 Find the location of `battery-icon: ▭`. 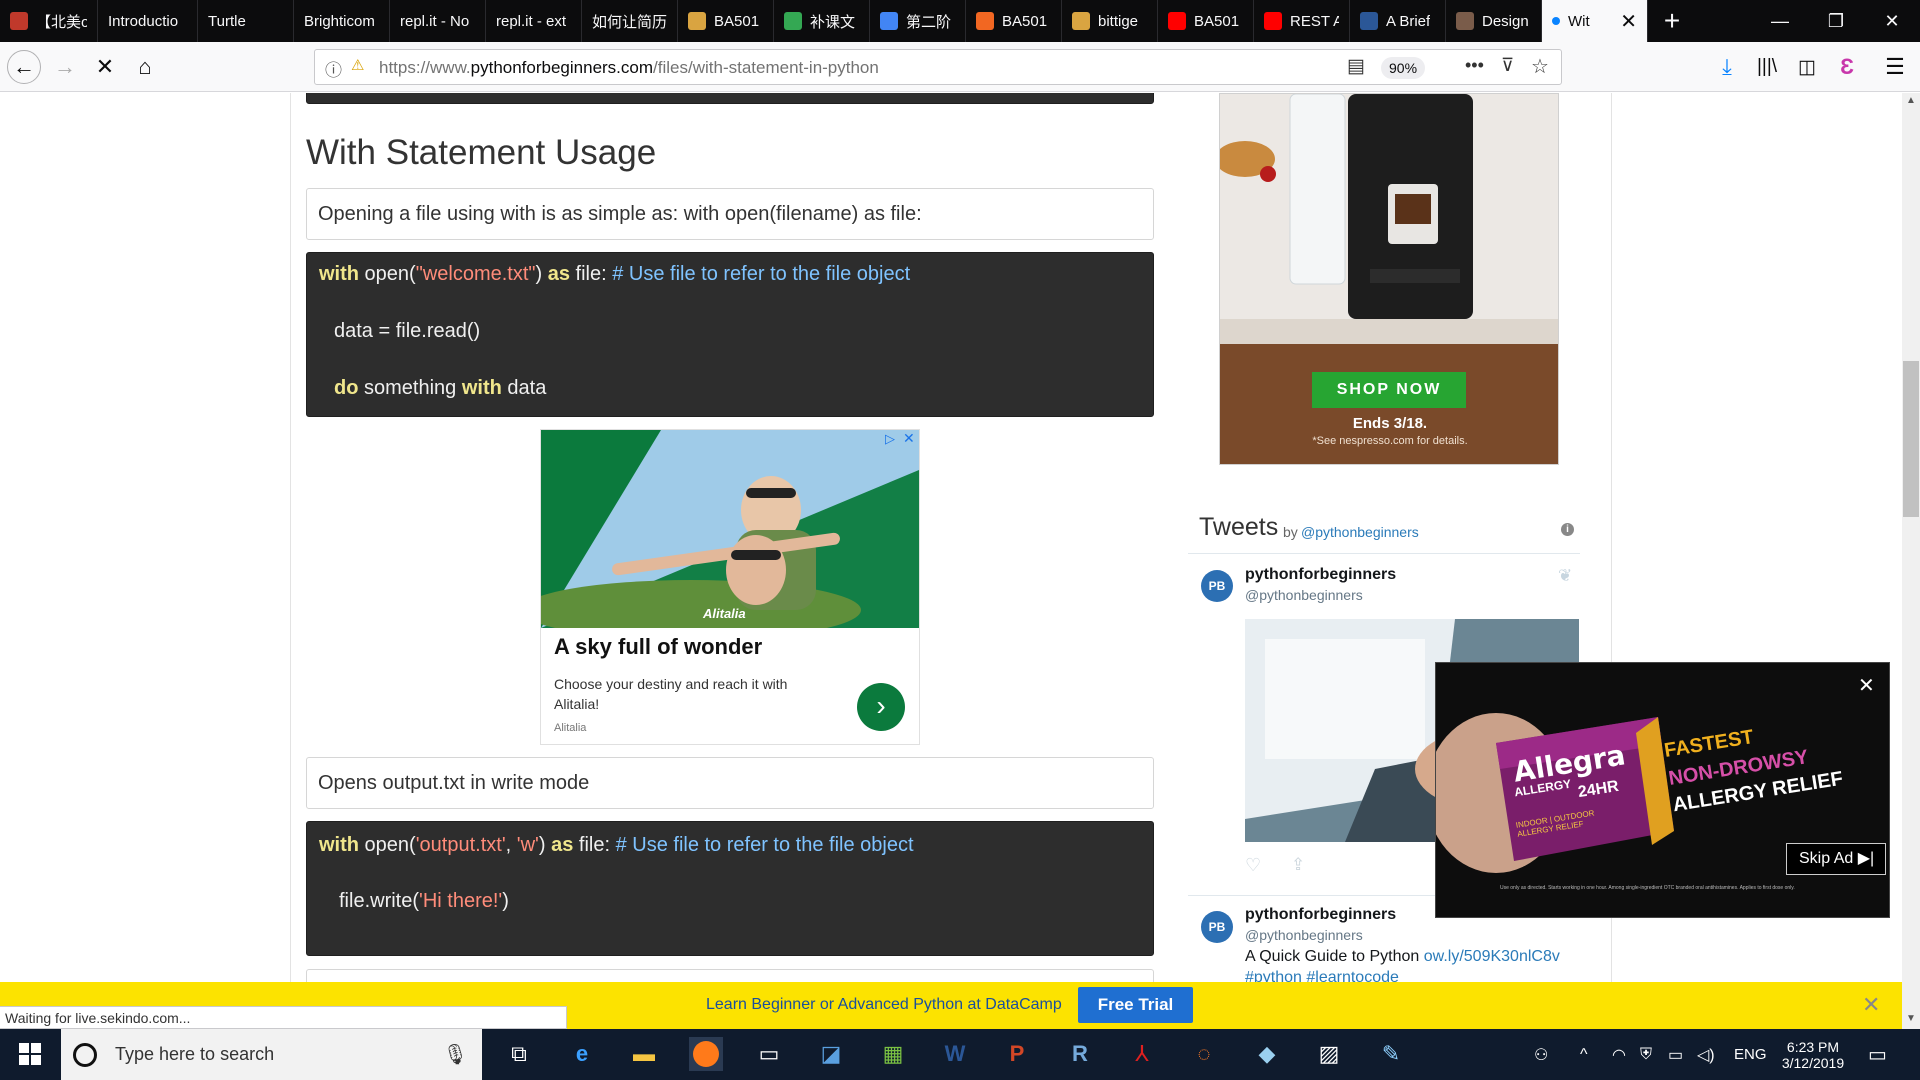

battery-icon: ▭ is located at coordinates (1675, 1054).